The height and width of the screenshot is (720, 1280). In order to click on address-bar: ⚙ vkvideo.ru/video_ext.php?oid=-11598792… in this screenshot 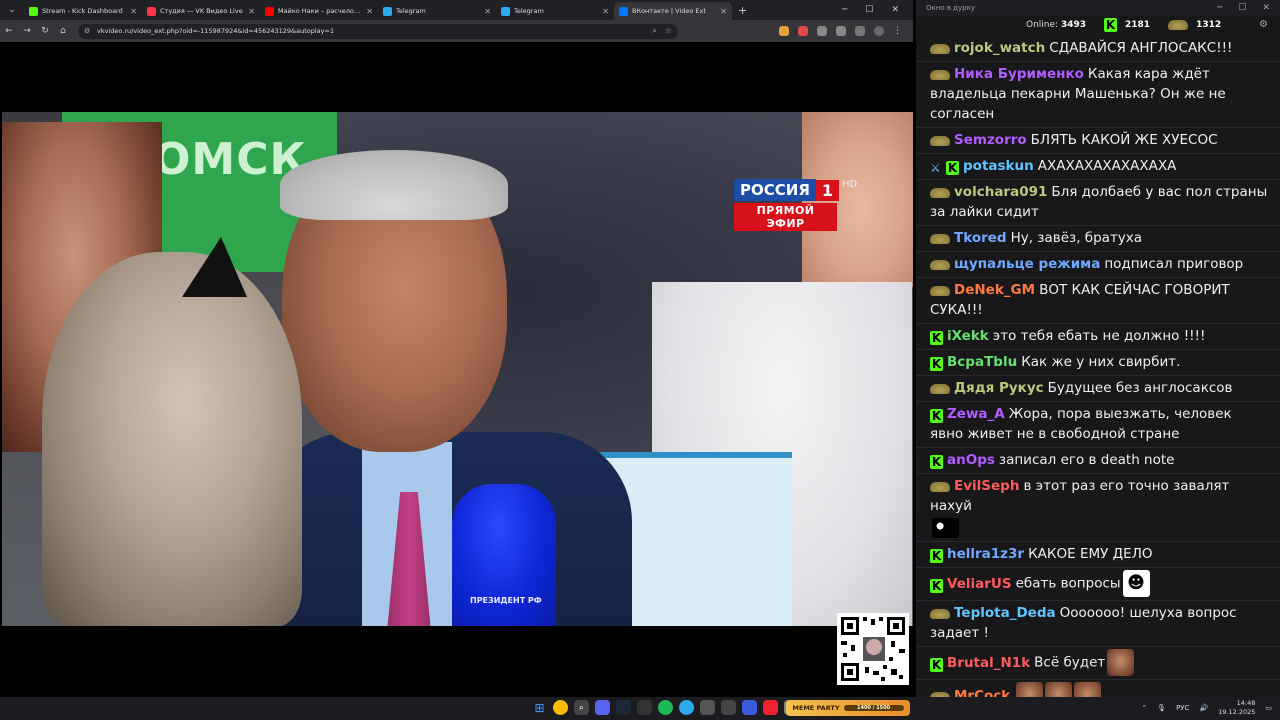, I will do `click(378, 31)`.